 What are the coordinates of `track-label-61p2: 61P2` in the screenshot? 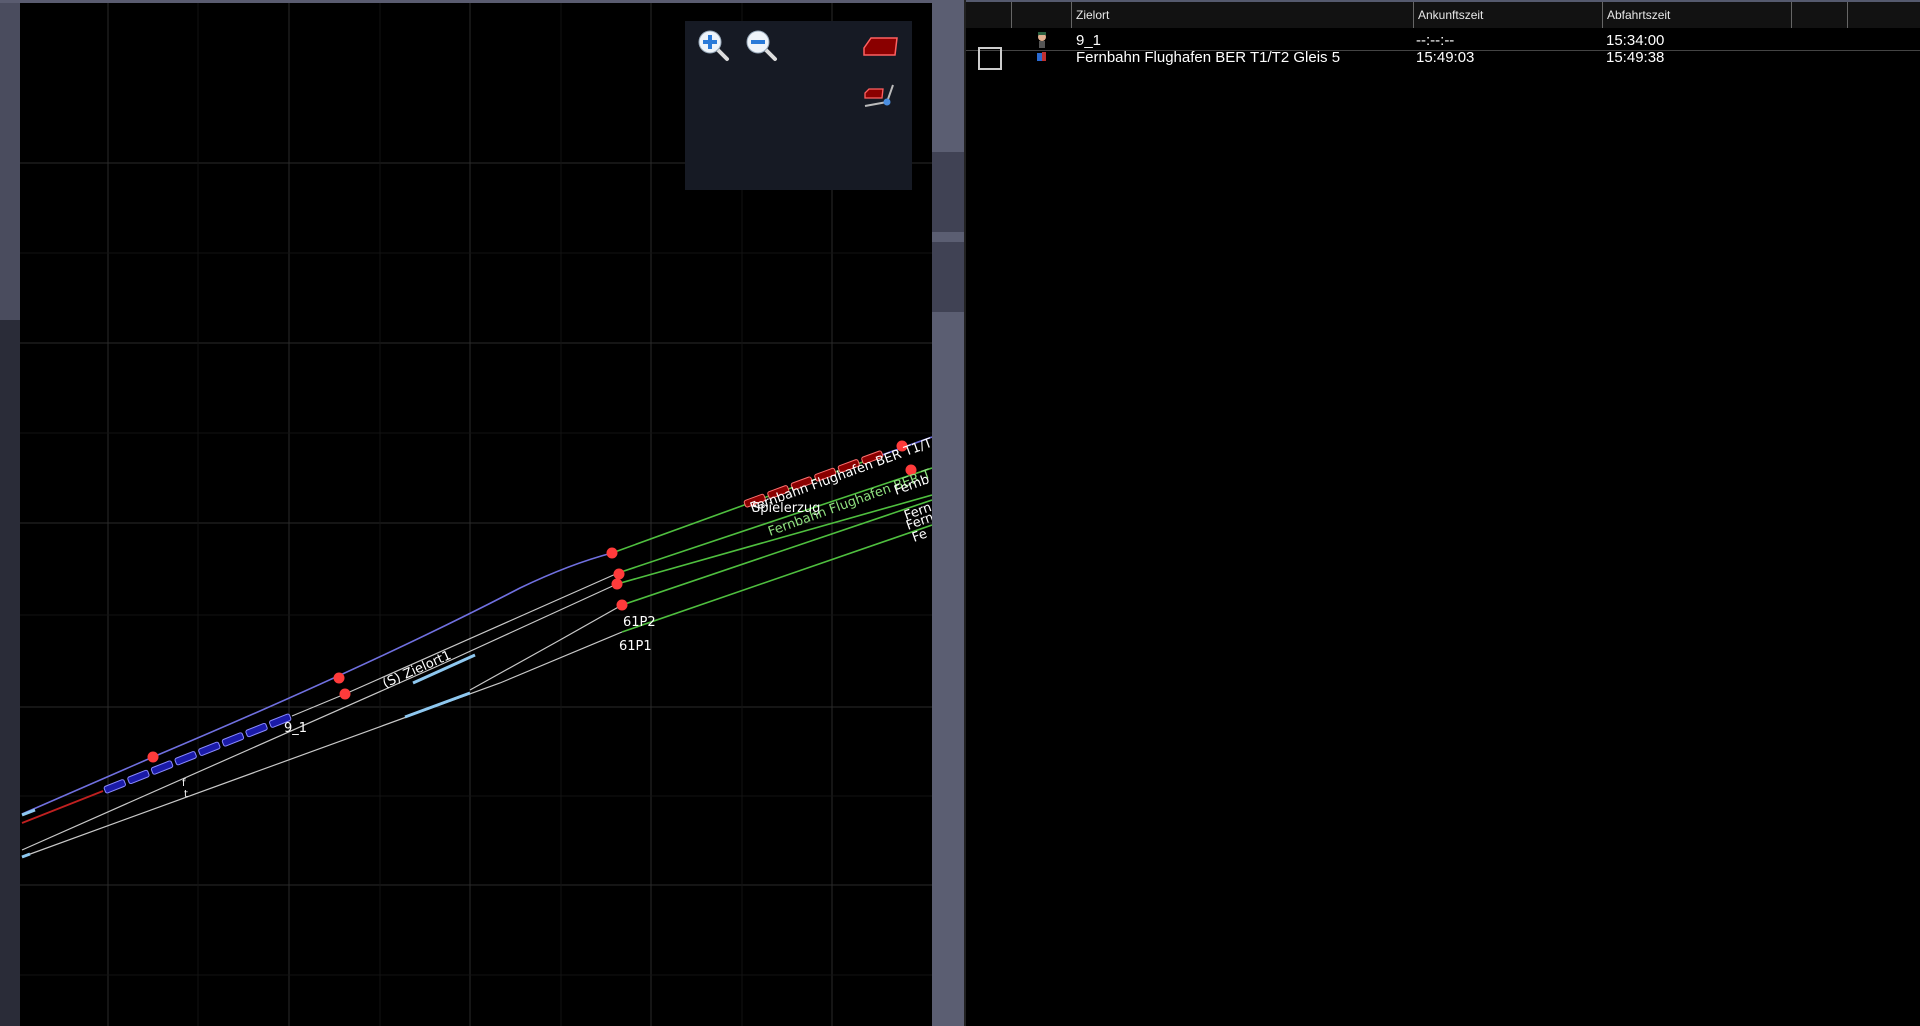 It's located at (639, 622).